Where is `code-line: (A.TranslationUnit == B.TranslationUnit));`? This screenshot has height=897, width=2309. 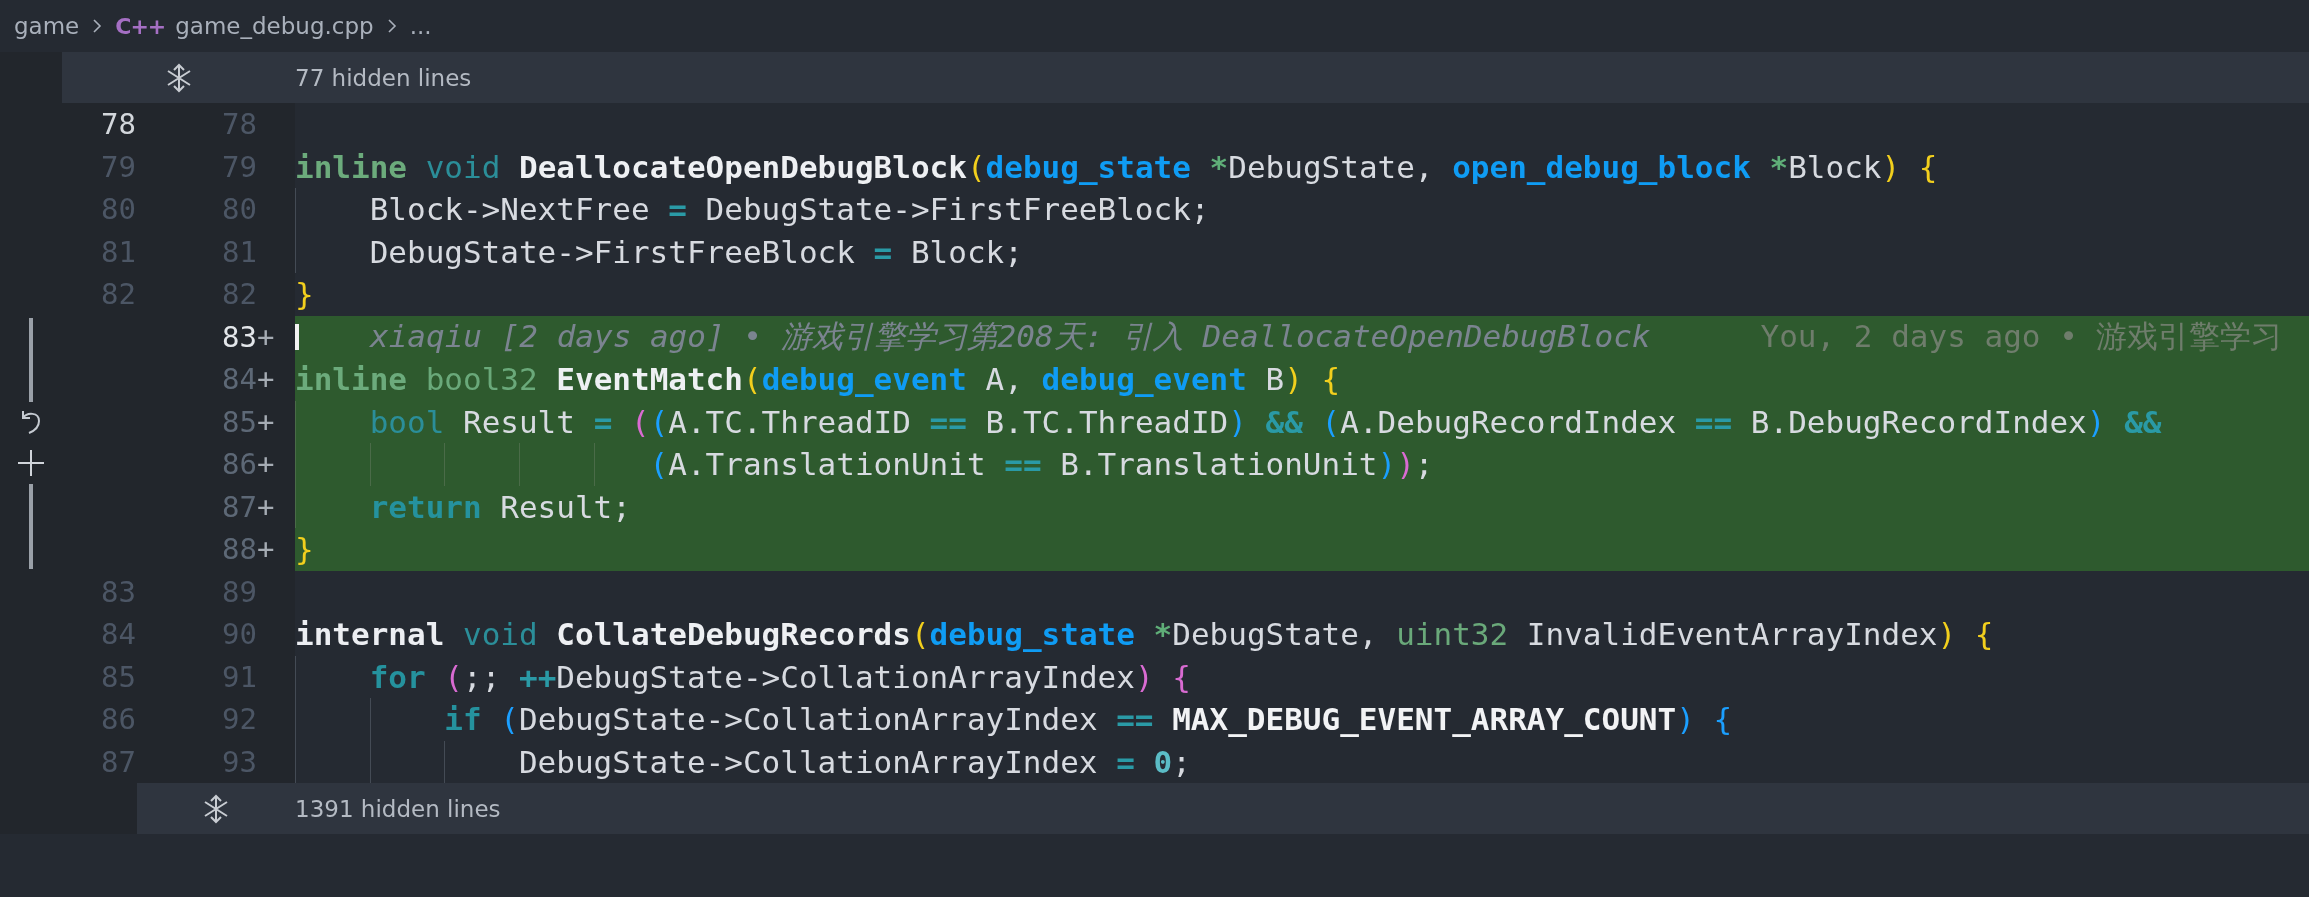
code-line: (A.TranslationUnit == B.TranslationUnit)); is located at coordinates (1041, 464).